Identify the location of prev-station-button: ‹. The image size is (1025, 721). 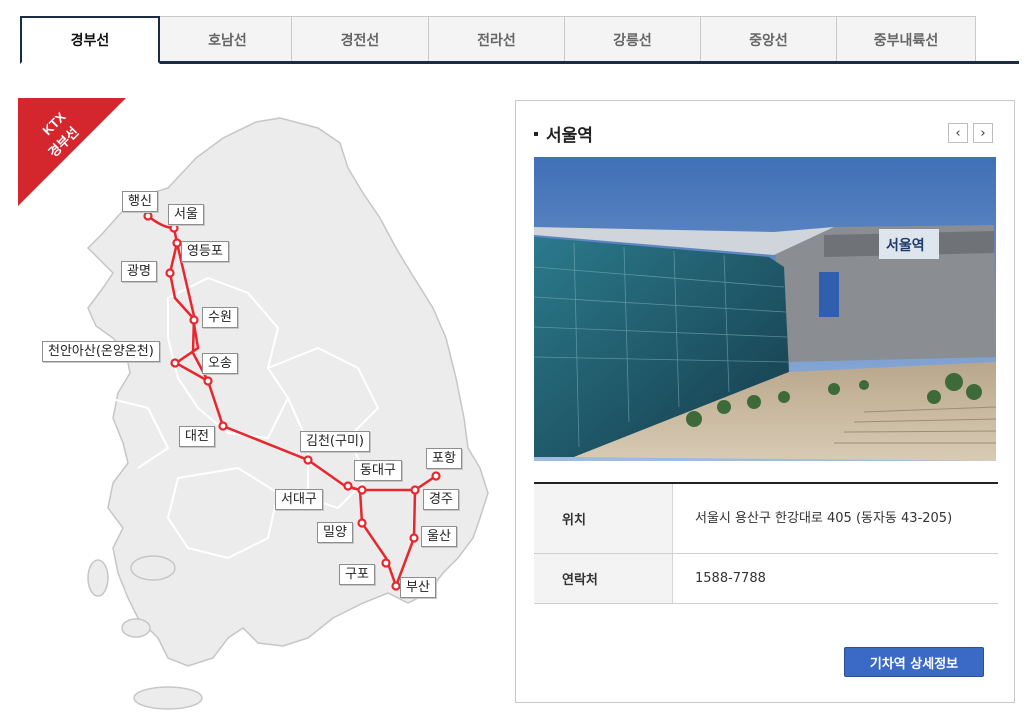
(958, 133).